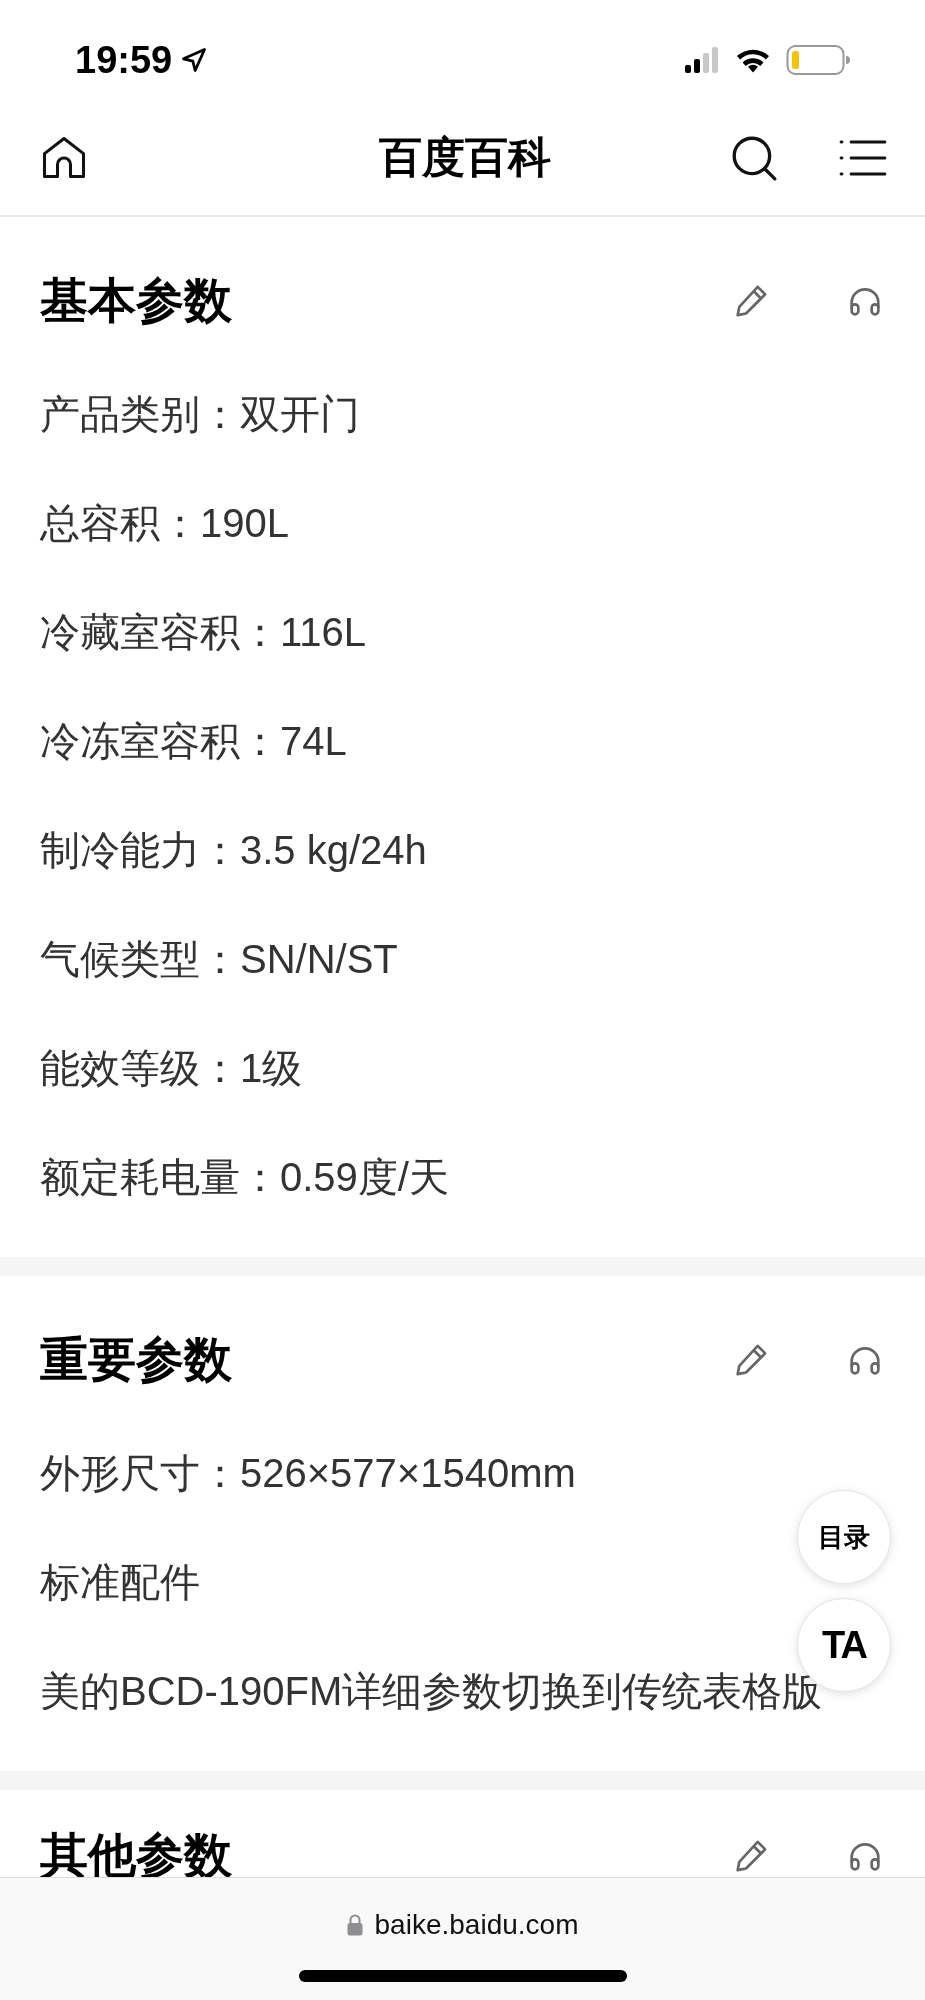 The width and height of the screenshot is (925, 2000). What do you see at coordinates (464, 158) in the screenshot?
I see `site-title: 百度百科` at bounding box center [464, 158].